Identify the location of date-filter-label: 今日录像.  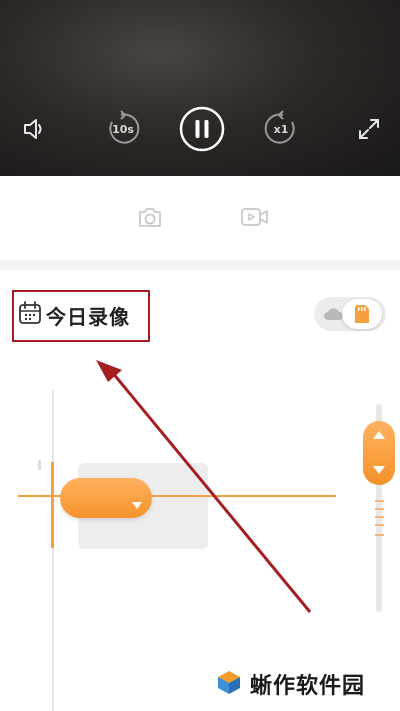
(88, 316).